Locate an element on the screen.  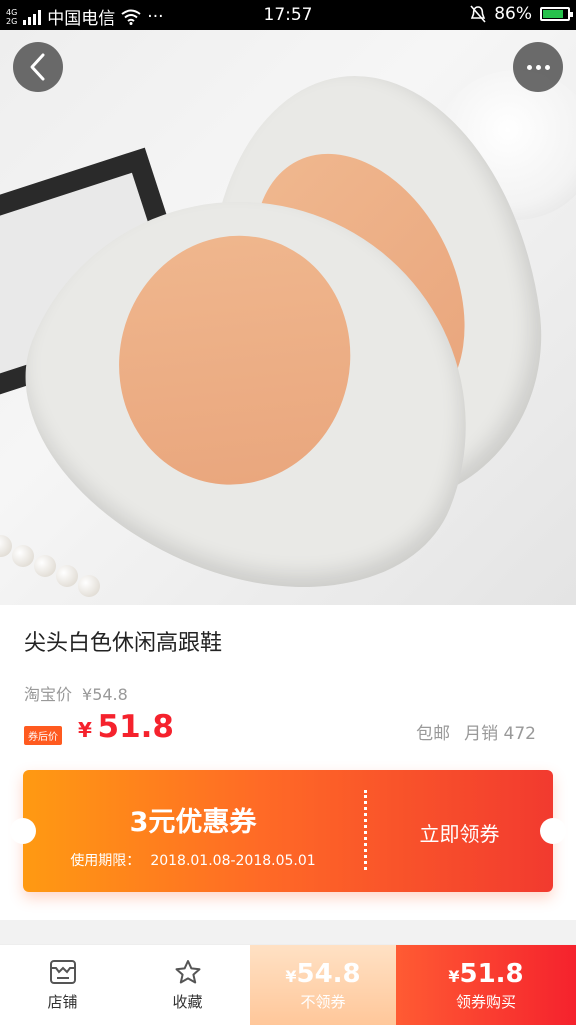
battery-icon is located at coordinates (556, 14).